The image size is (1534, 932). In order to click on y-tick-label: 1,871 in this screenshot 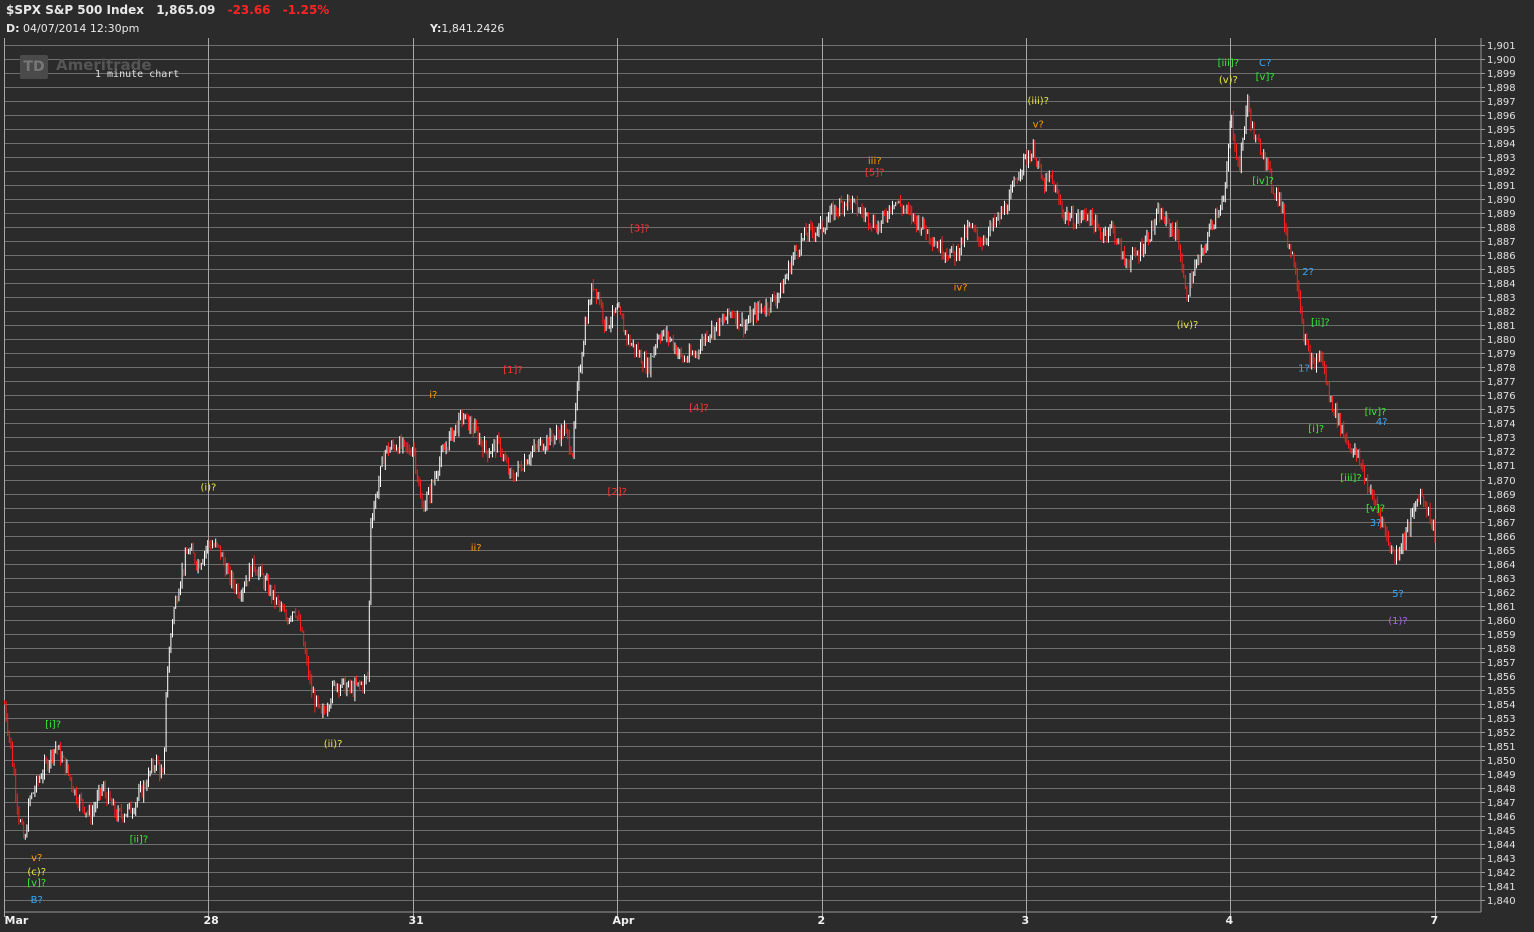, I will do `click(1501, 466)`.